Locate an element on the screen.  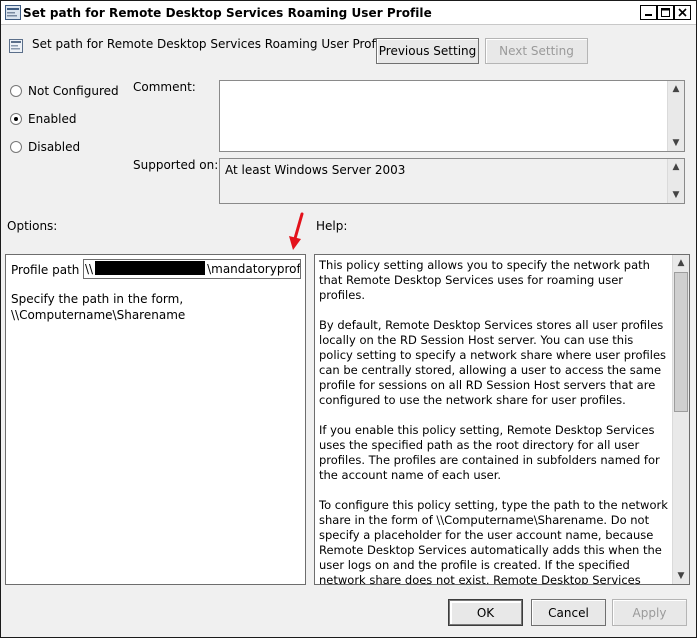
profile-path-prefix: \\ is located at coordinates (89, 269).